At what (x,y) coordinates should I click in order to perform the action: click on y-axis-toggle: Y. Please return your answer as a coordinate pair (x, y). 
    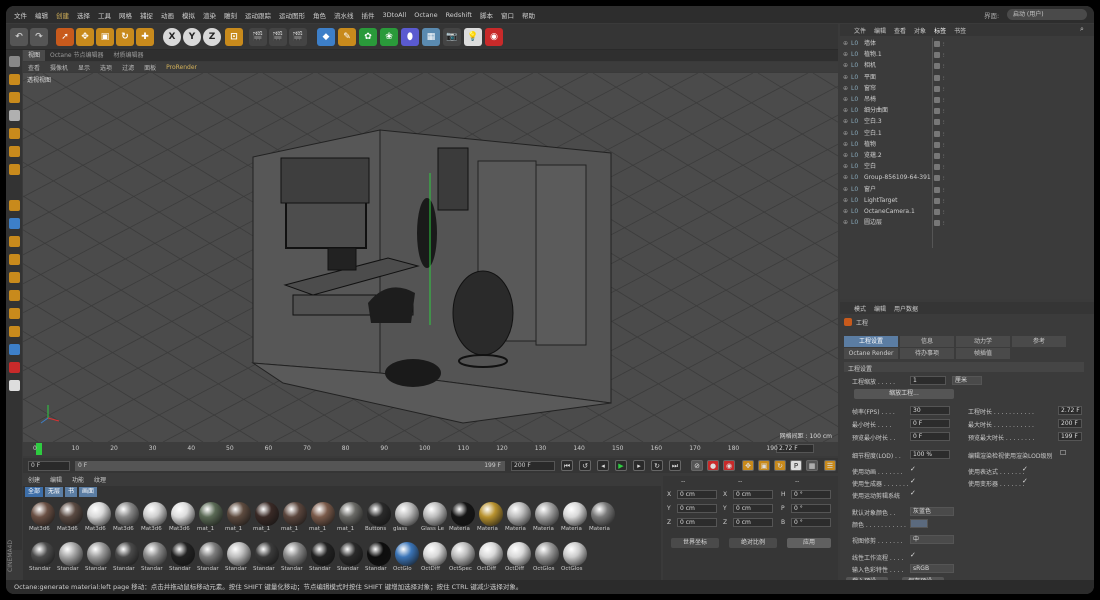
    Looking at the image, I should click on (192, 37).